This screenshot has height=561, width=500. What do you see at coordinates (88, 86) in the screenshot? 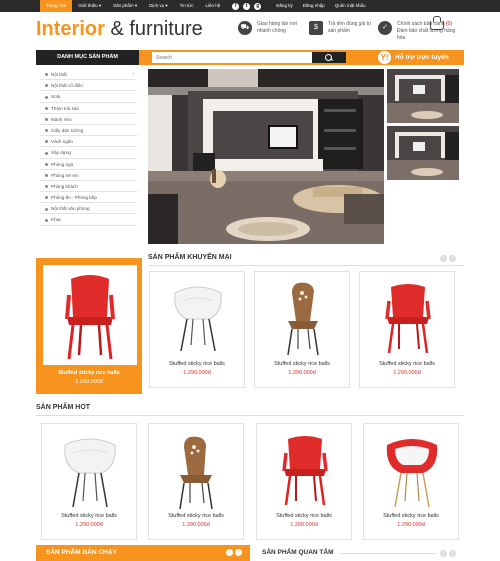
I see `sidebar-item-classic: Nội thất cổ điển` at bounding box center [88, 86].